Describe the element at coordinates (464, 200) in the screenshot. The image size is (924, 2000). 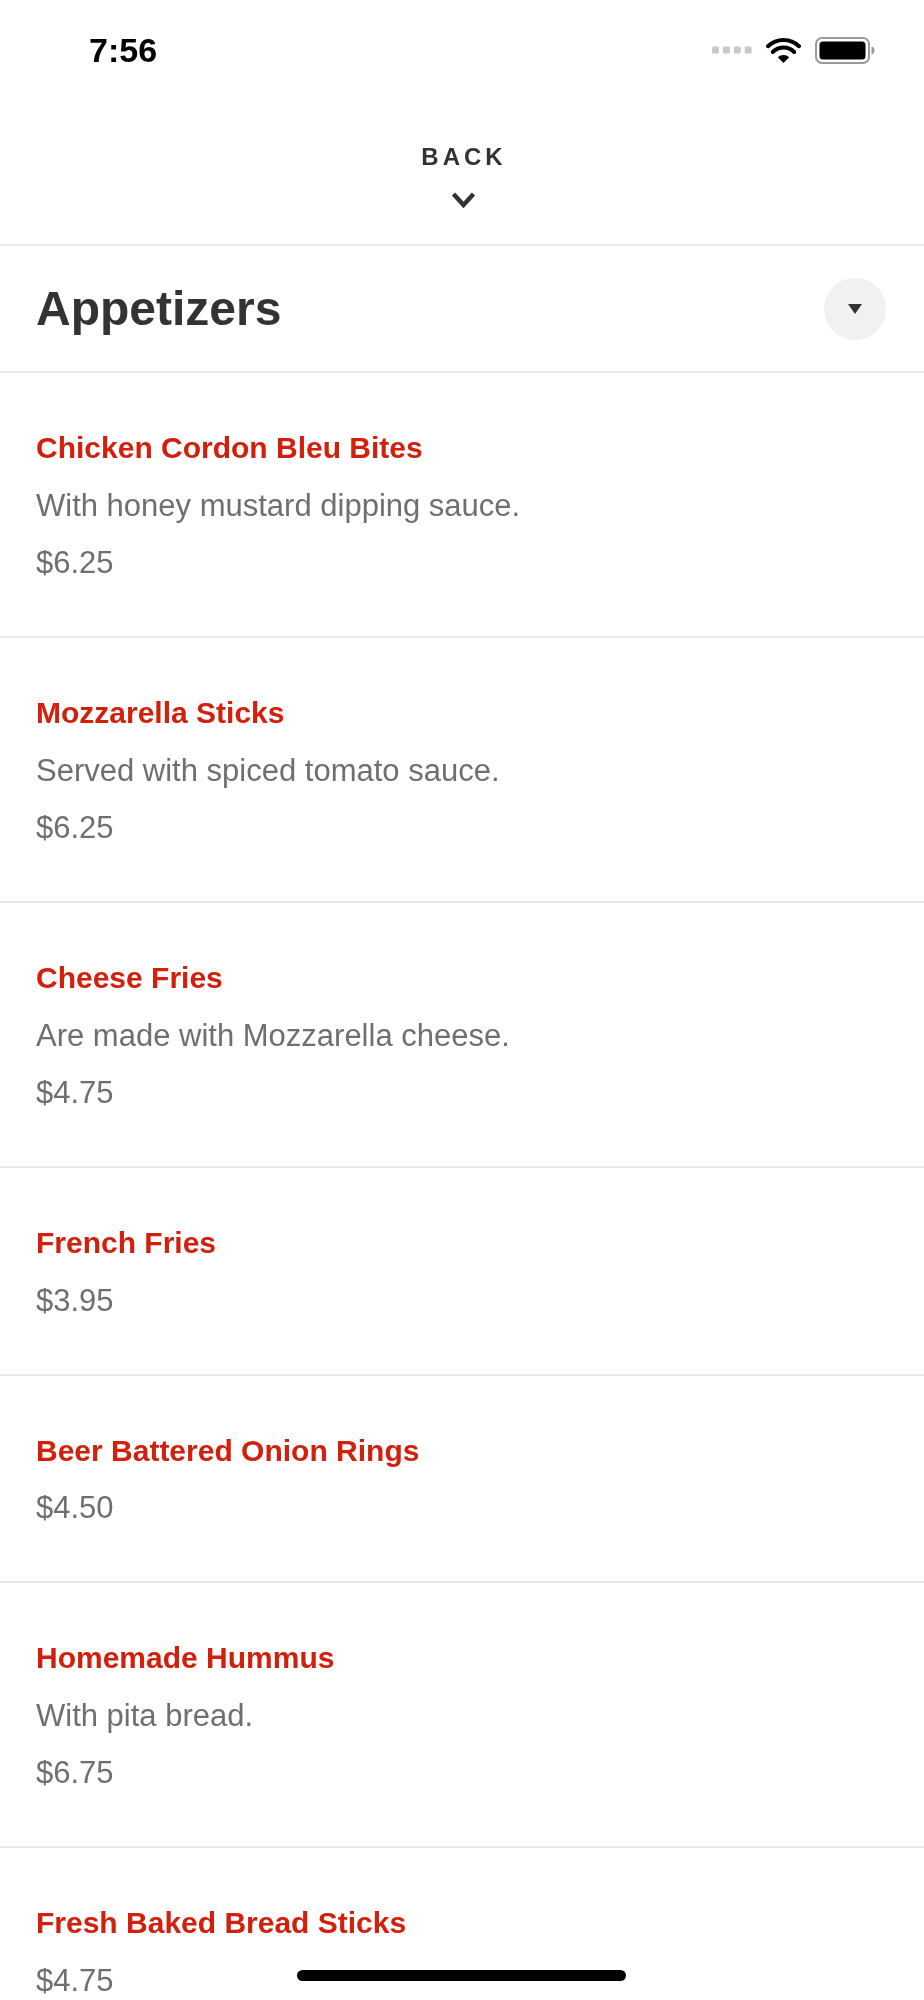
I see `chevron-down-icon` at that location.